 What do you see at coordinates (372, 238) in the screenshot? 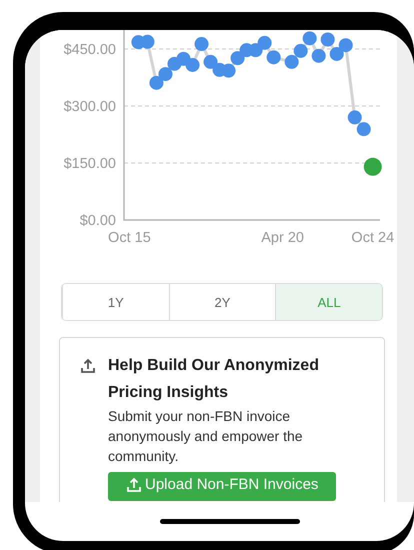
I see `x-axis-label: Oct 24` at bounding box center [372, 238].